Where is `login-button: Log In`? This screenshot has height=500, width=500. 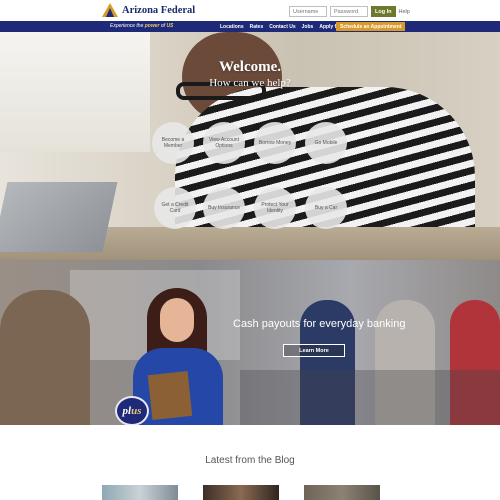 login-button: Log In is located at coordinates (383, 11).